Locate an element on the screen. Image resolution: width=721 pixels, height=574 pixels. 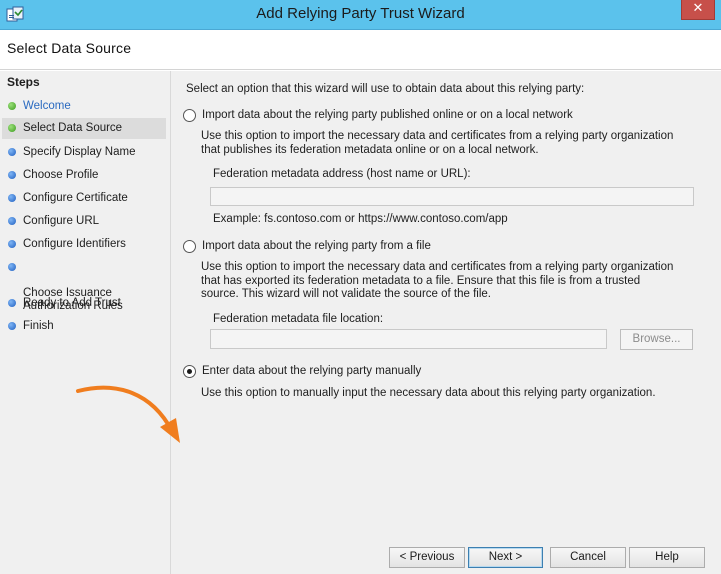
step-configure-identifiers: Configure Identifiers is located at coordinates (84, 244).